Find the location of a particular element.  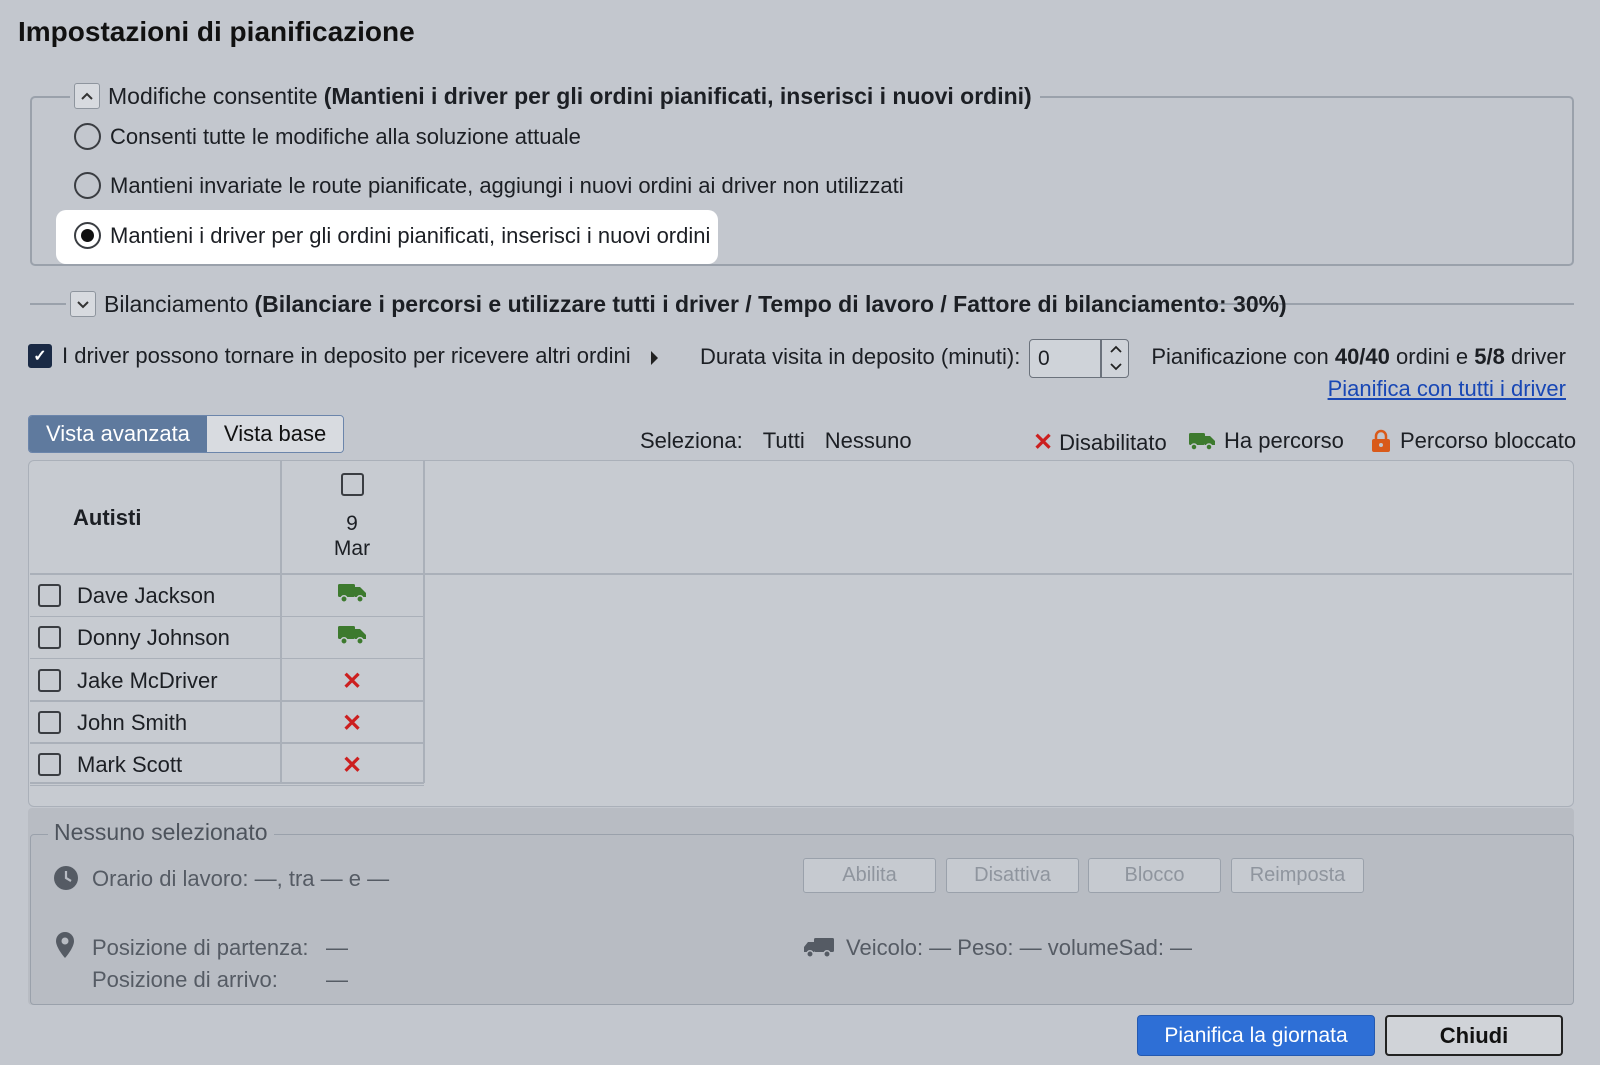

enable-button: Abilita is located at coordinates (869, 875).